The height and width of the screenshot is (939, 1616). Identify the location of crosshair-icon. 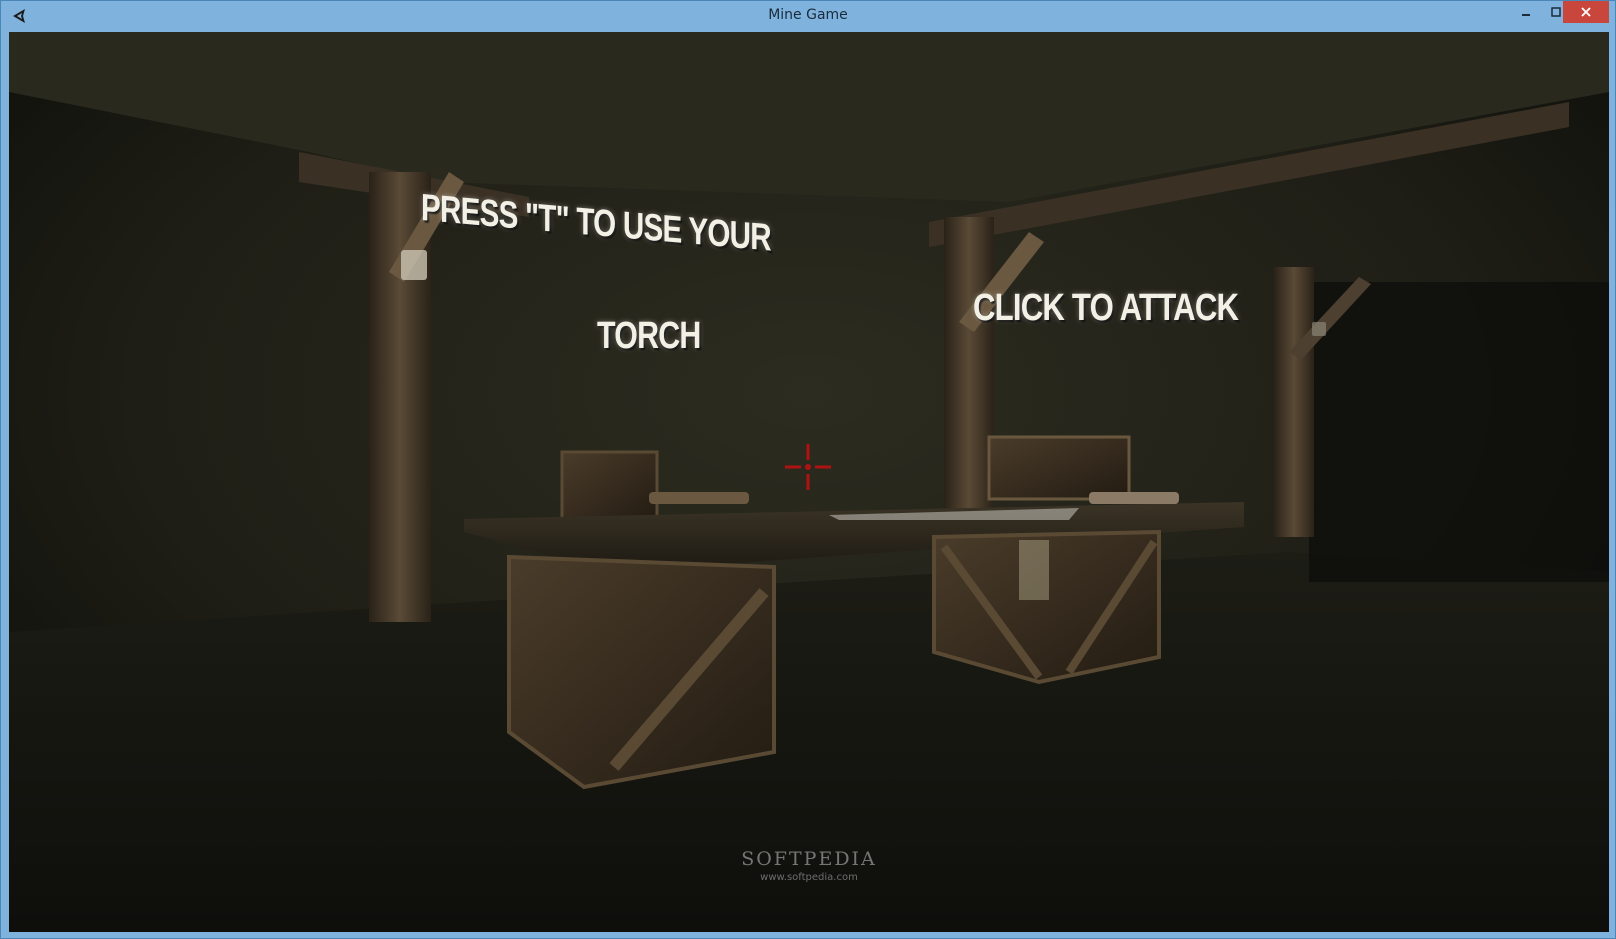
(808, 467).